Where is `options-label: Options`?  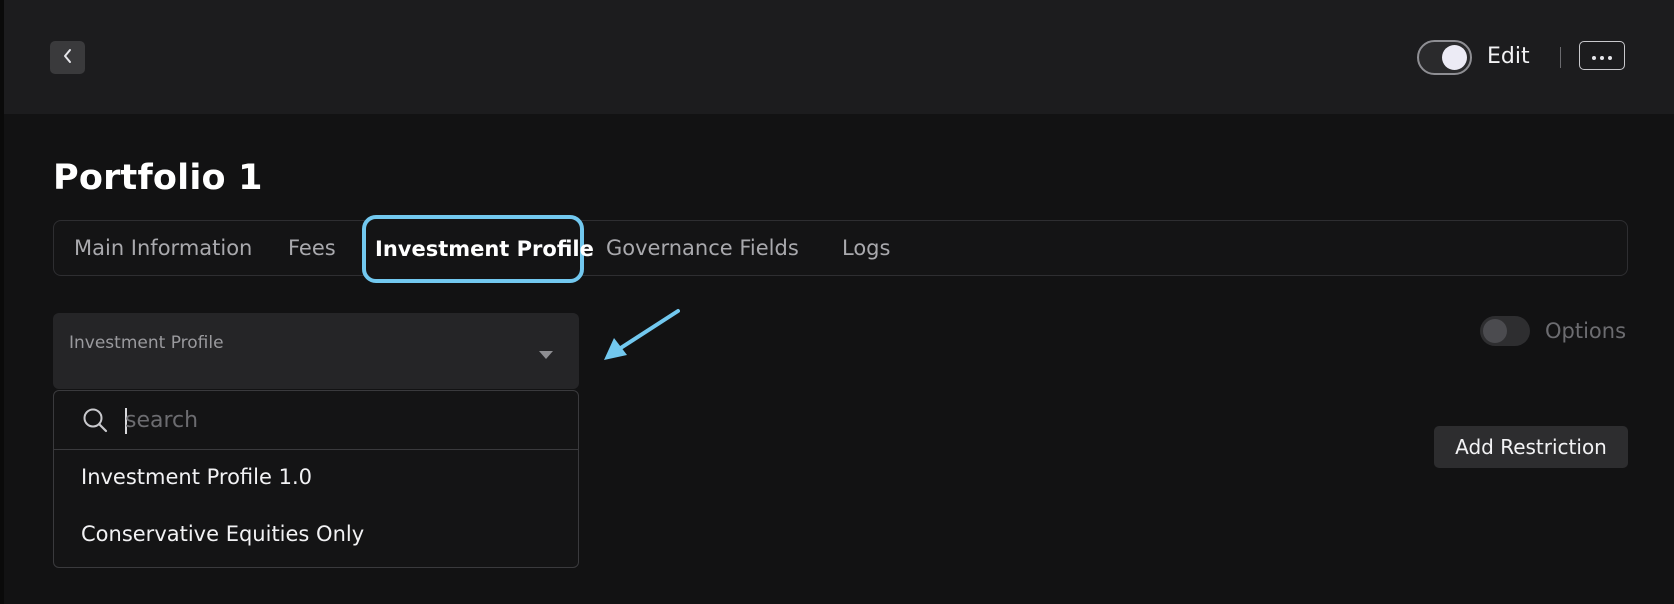
options-label: Options is located at coordinates (1586, 331).